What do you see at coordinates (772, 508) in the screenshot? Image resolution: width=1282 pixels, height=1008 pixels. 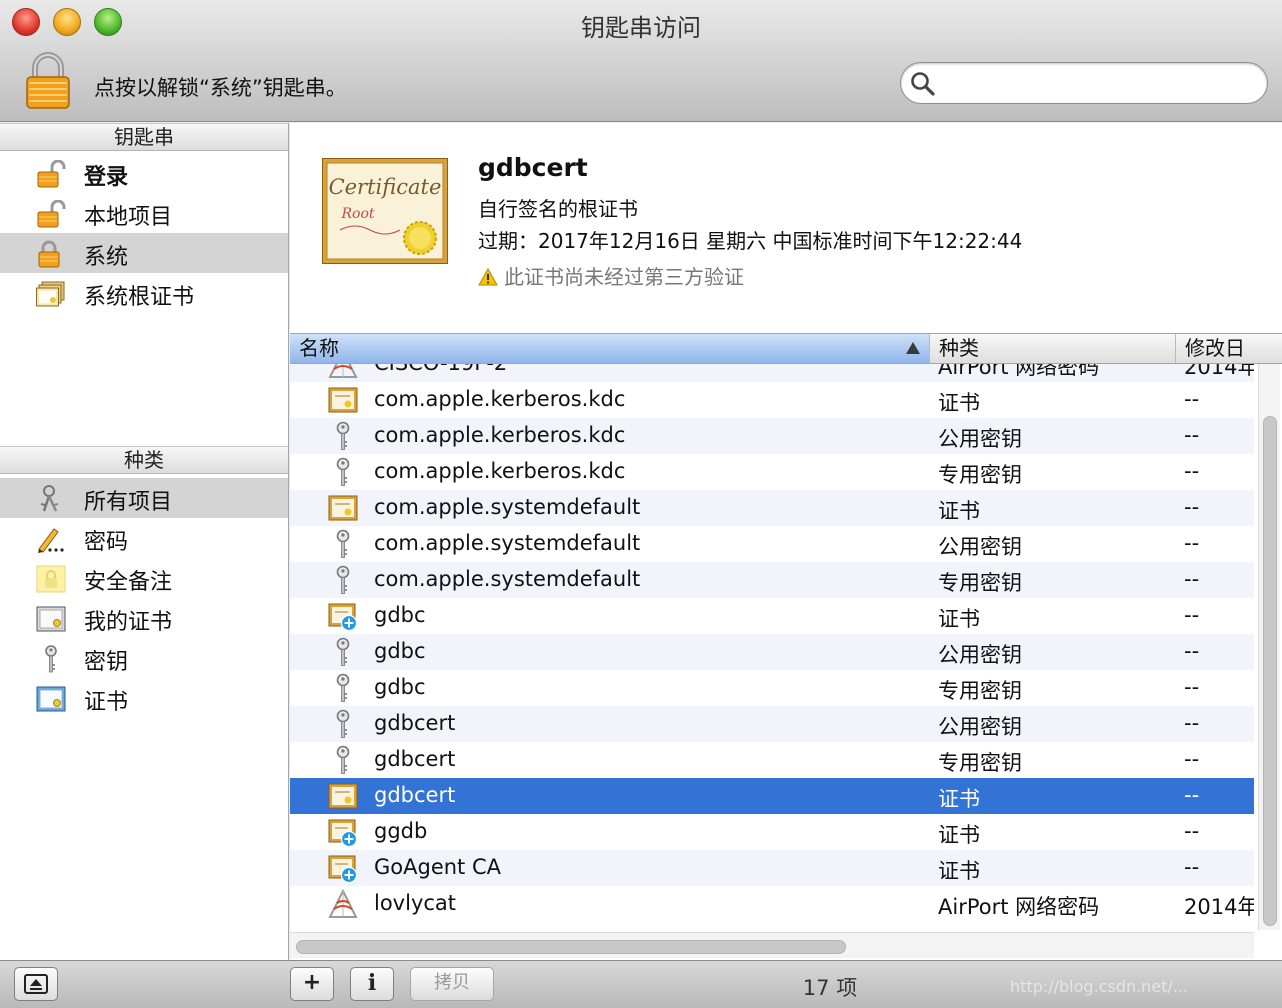 I see `table-row: com.apple.systemdefault 证书 --` at bounding box center [772, 508].